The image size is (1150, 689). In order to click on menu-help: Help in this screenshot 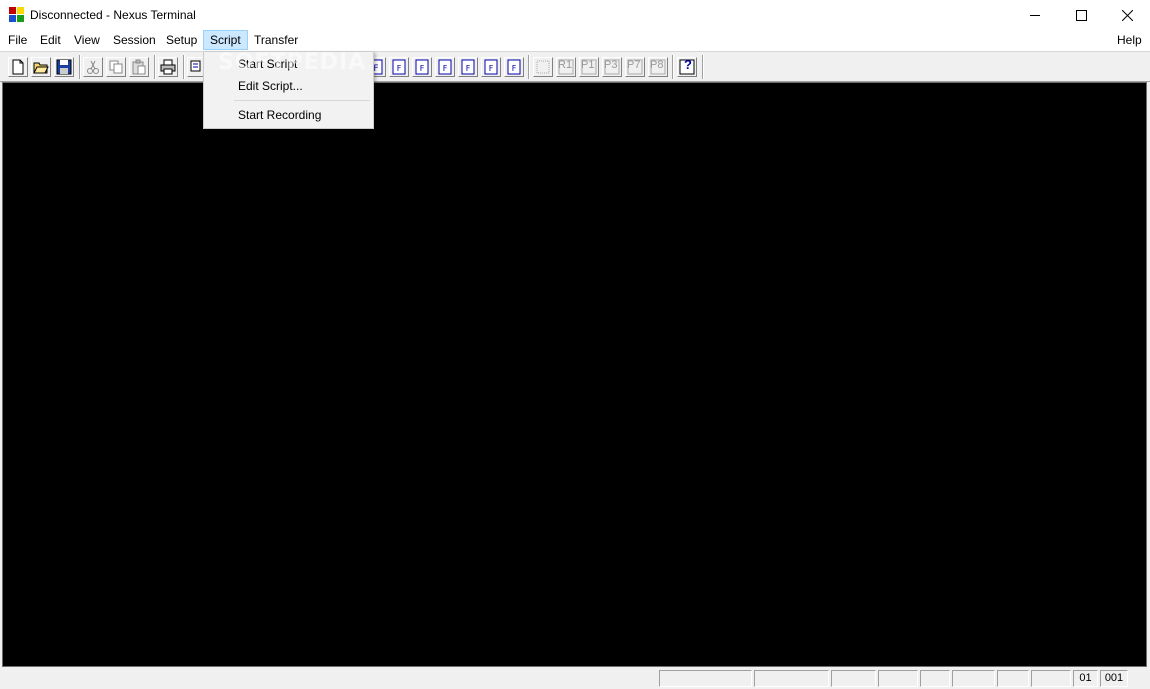, I will do `click(1129, 40)`.